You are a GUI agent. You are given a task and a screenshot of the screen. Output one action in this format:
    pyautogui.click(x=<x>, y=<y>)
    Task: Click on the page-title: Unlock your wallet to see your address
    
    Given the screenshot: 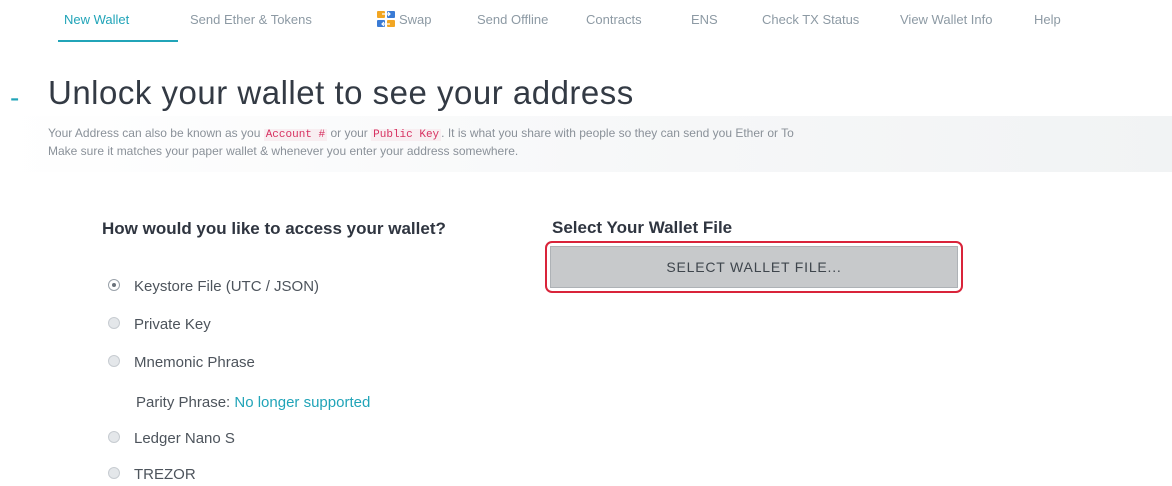 What is the action you would take?
    pyautogui.click(x=341, y=92)
    